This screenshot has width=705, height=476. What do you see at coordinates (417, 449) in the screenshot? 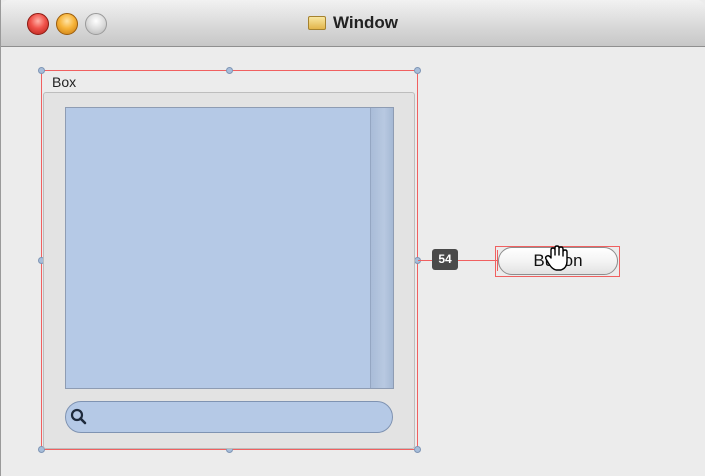
I see `resize-handle-bottom-right` at bounding box center [417, 449].